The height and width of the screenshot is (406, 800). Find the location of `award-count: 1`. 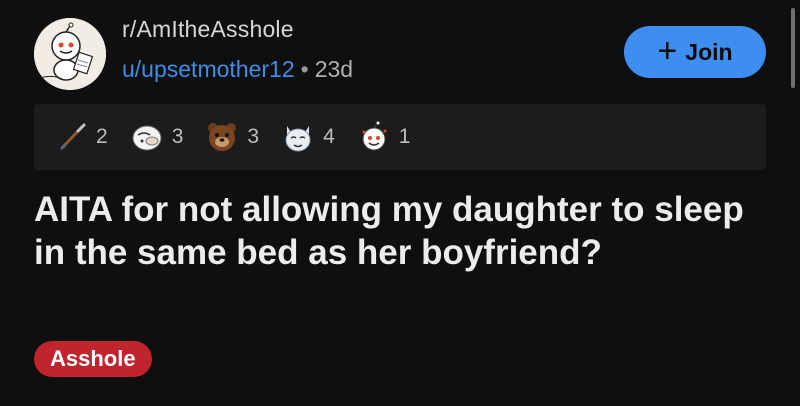

award-count: 1 is located at coordinates (404, 136).